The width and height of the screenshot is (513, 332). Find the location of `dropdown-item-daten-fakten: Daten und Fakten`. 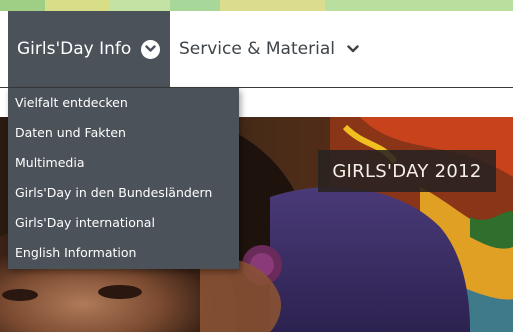

dropdown-item-daten-fakten: Daten und Fakten is located at coordinates (123, 133).